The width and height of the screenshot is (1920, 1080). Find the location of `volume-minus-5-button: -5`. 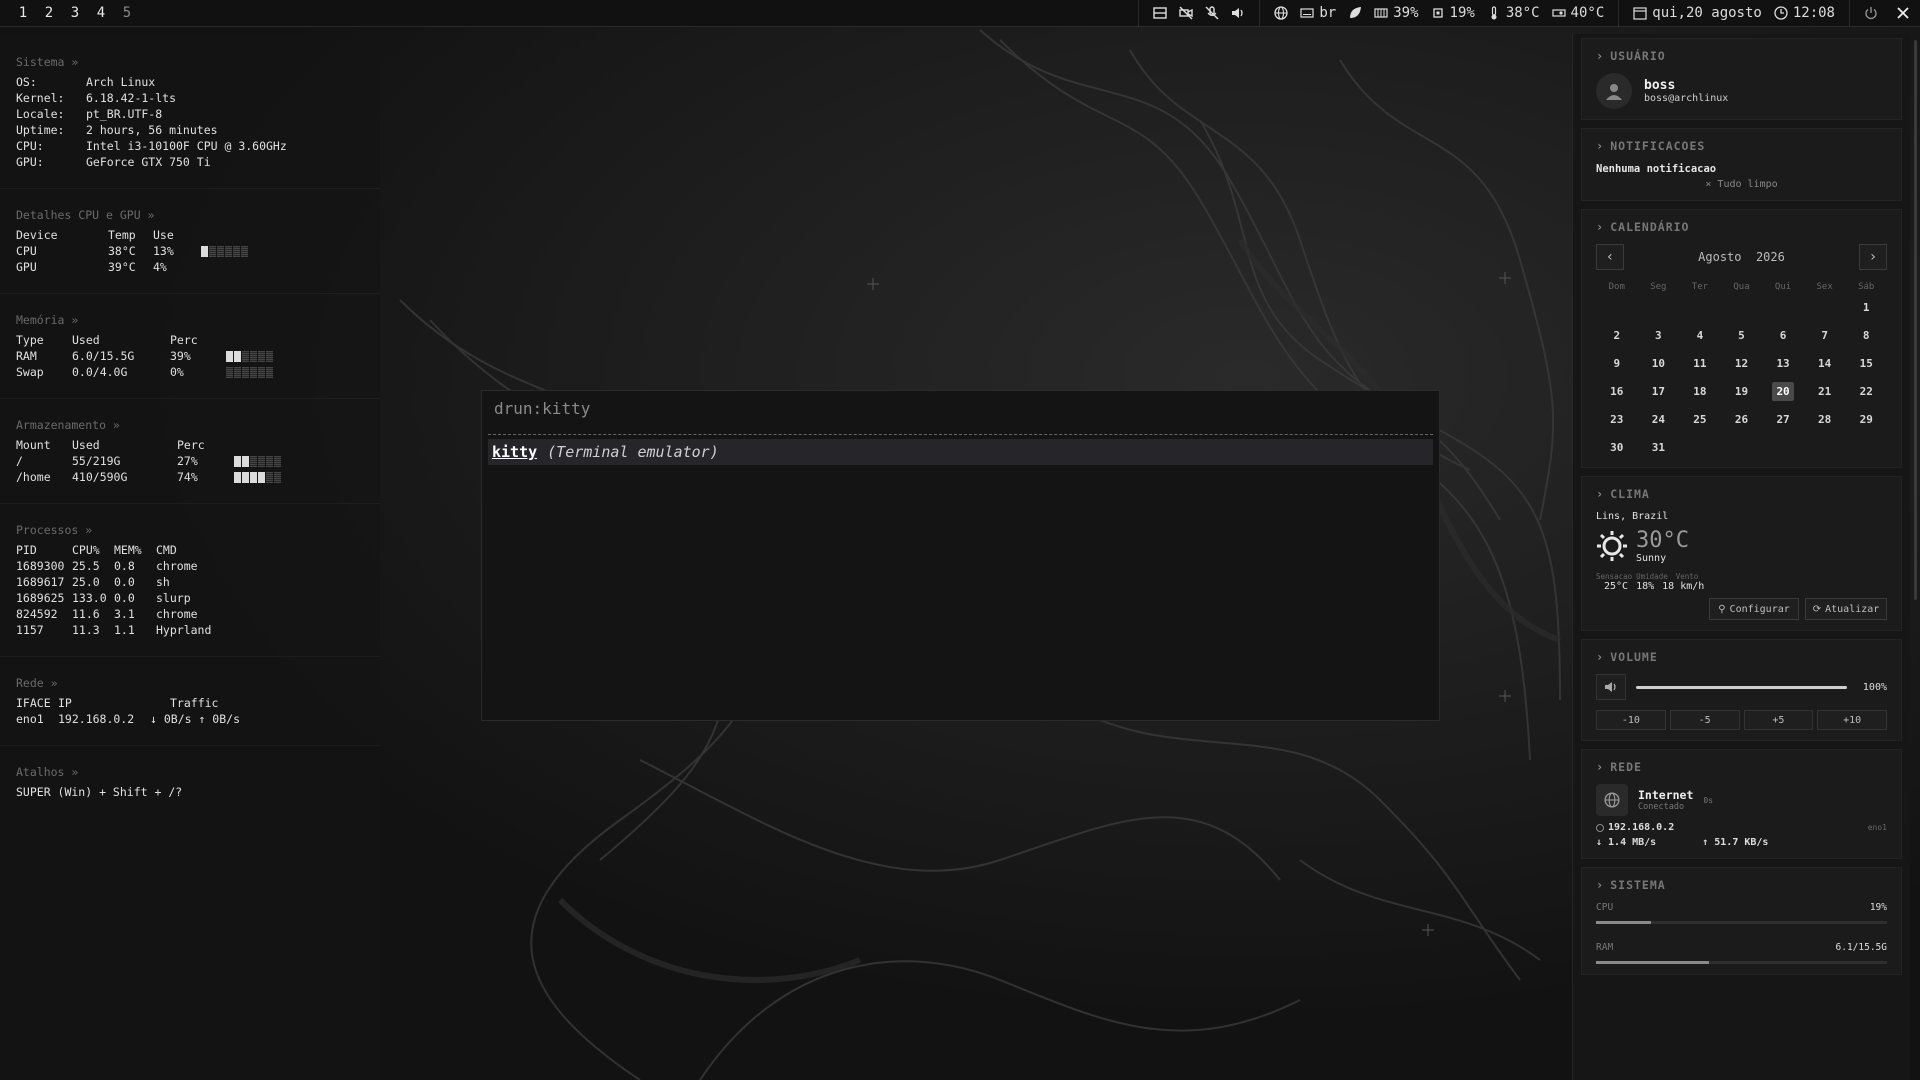

volume-minus-5-button: -5 is located at coordinates (1704, 720).